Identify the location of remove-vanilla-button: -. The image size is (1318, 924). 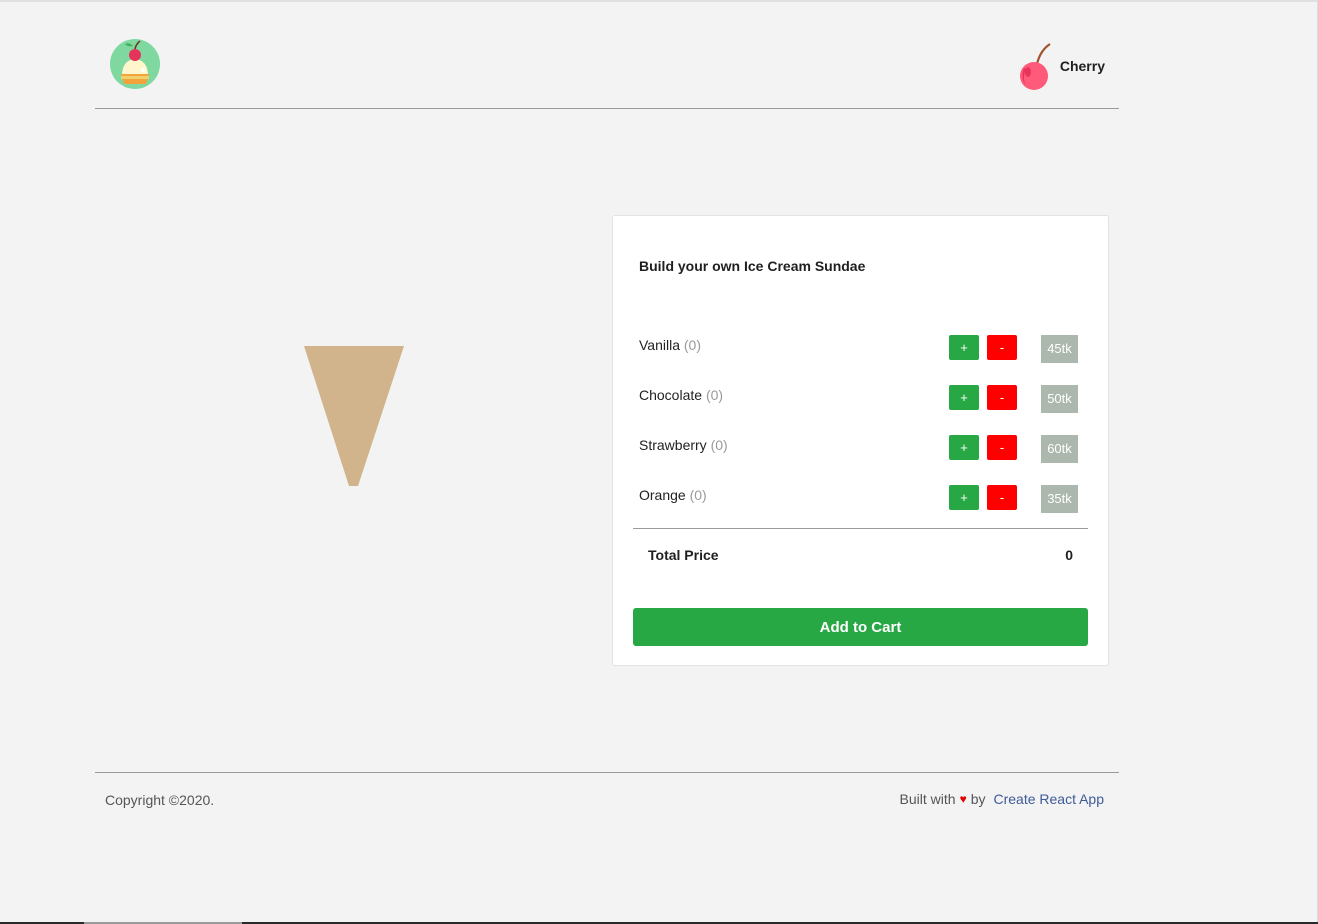
(1002, 347).